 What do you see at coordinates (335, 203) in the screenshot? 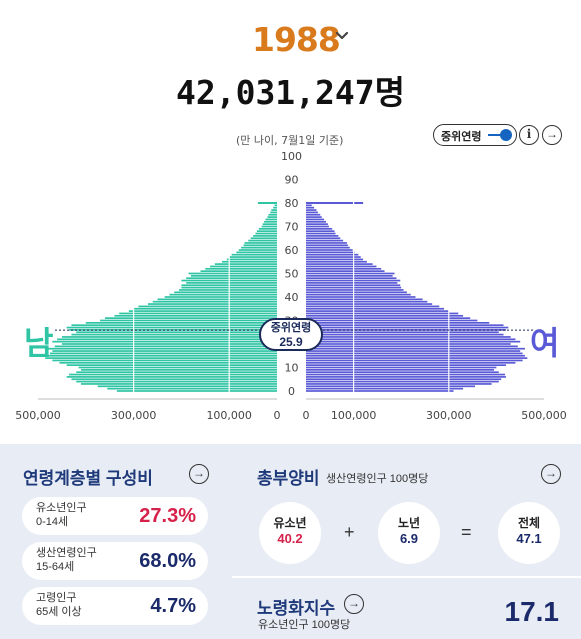
I see `female-bar-80plus` at bounding box center [335, 203].